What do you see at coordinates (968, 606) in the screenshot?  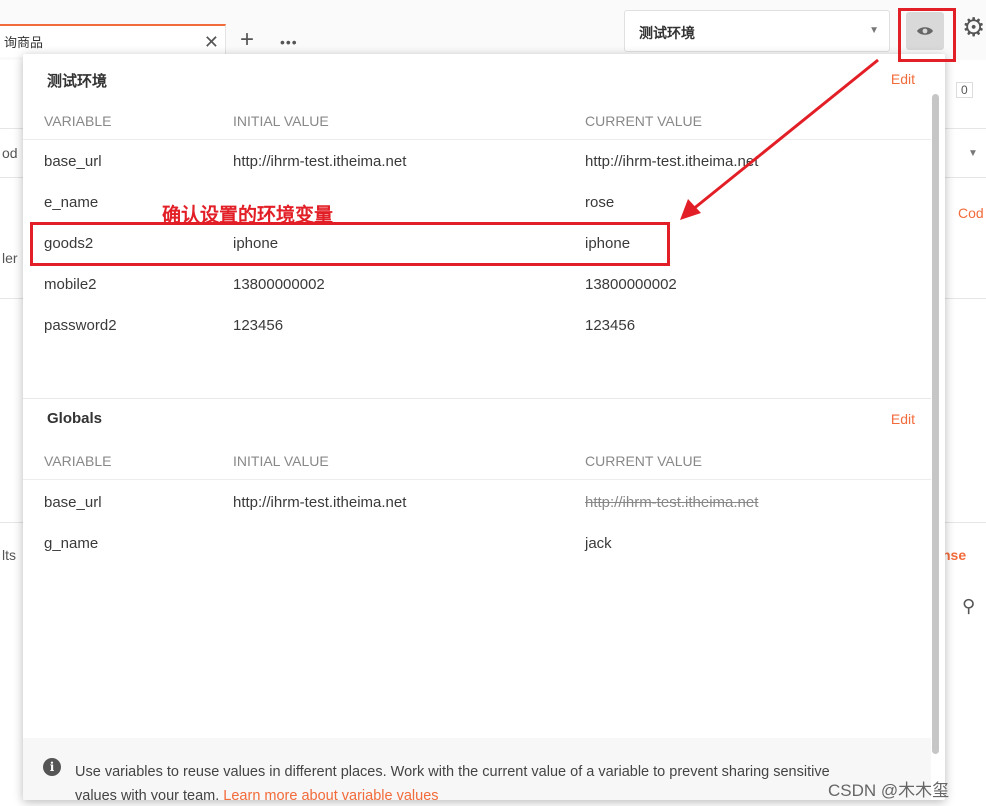 I see `search-icon: ⚲` at bounding box center [968, 606].